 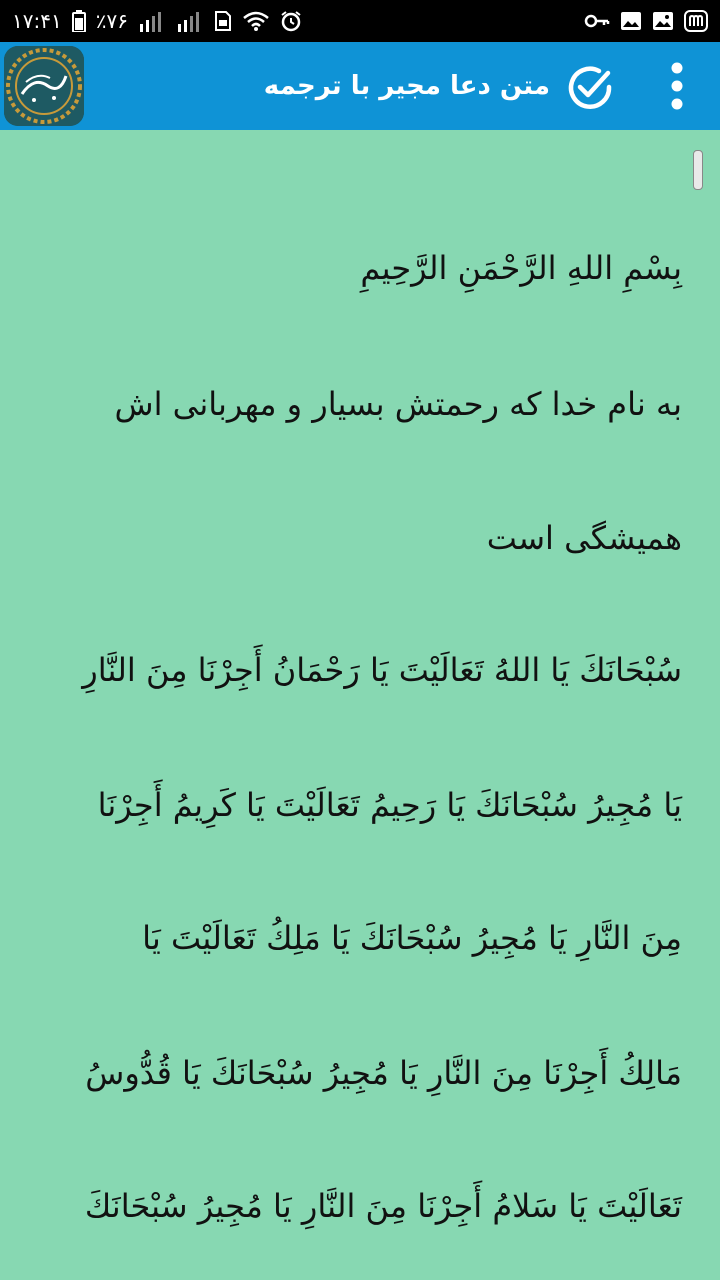 What do you see at coordinates (190, 21) in the screenshot?
I see `signal-2-icon` at bounding box center [190, 21].